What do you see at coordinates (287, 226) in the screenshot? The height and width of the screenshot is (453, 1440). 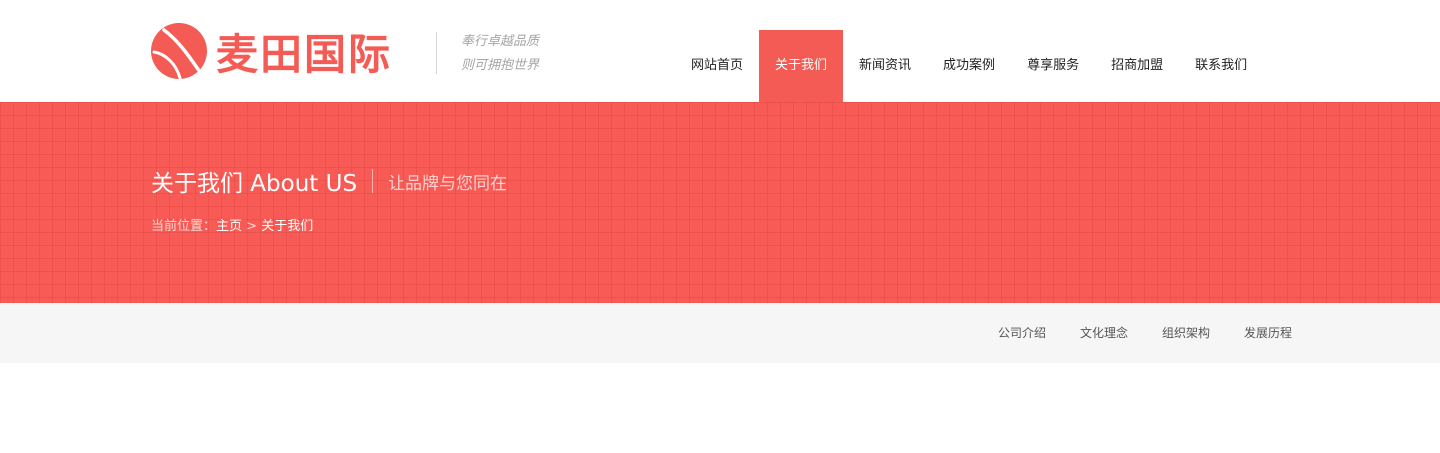 I see `breadcrumb-current-link: 关于我们` at bounding box center [287, 226].